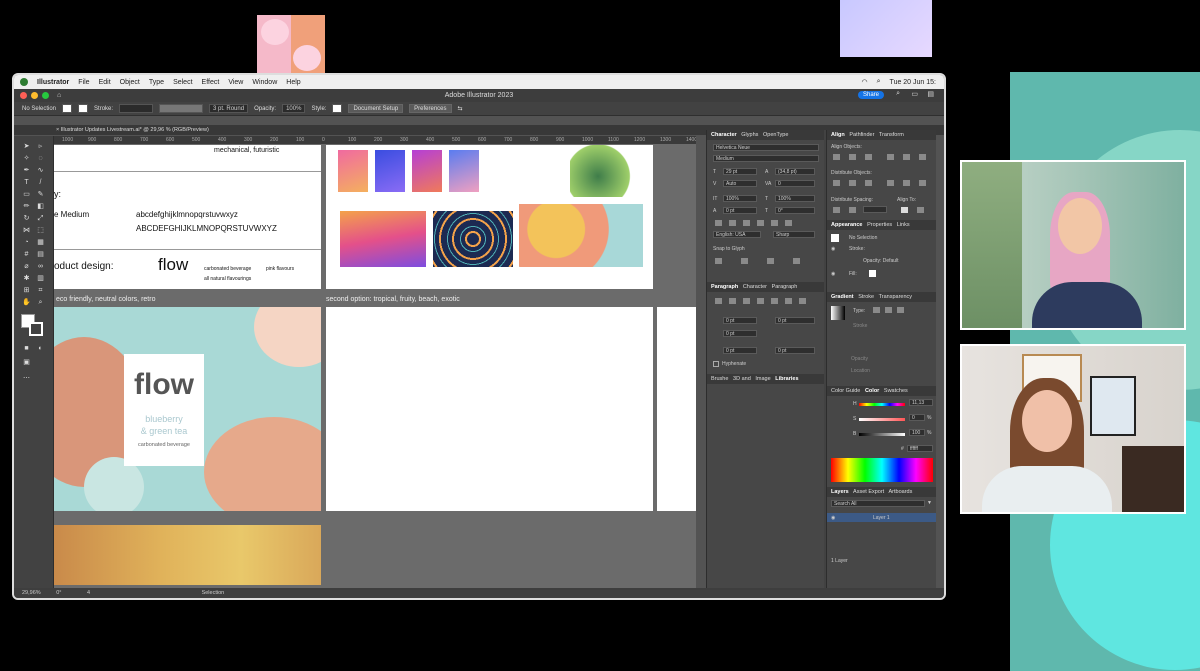 This screenshot has width=1200, height=671. Describe the element at coordinates (376, 108) in the screenshot. I see `document-setup-button: Document Setup` at that location.